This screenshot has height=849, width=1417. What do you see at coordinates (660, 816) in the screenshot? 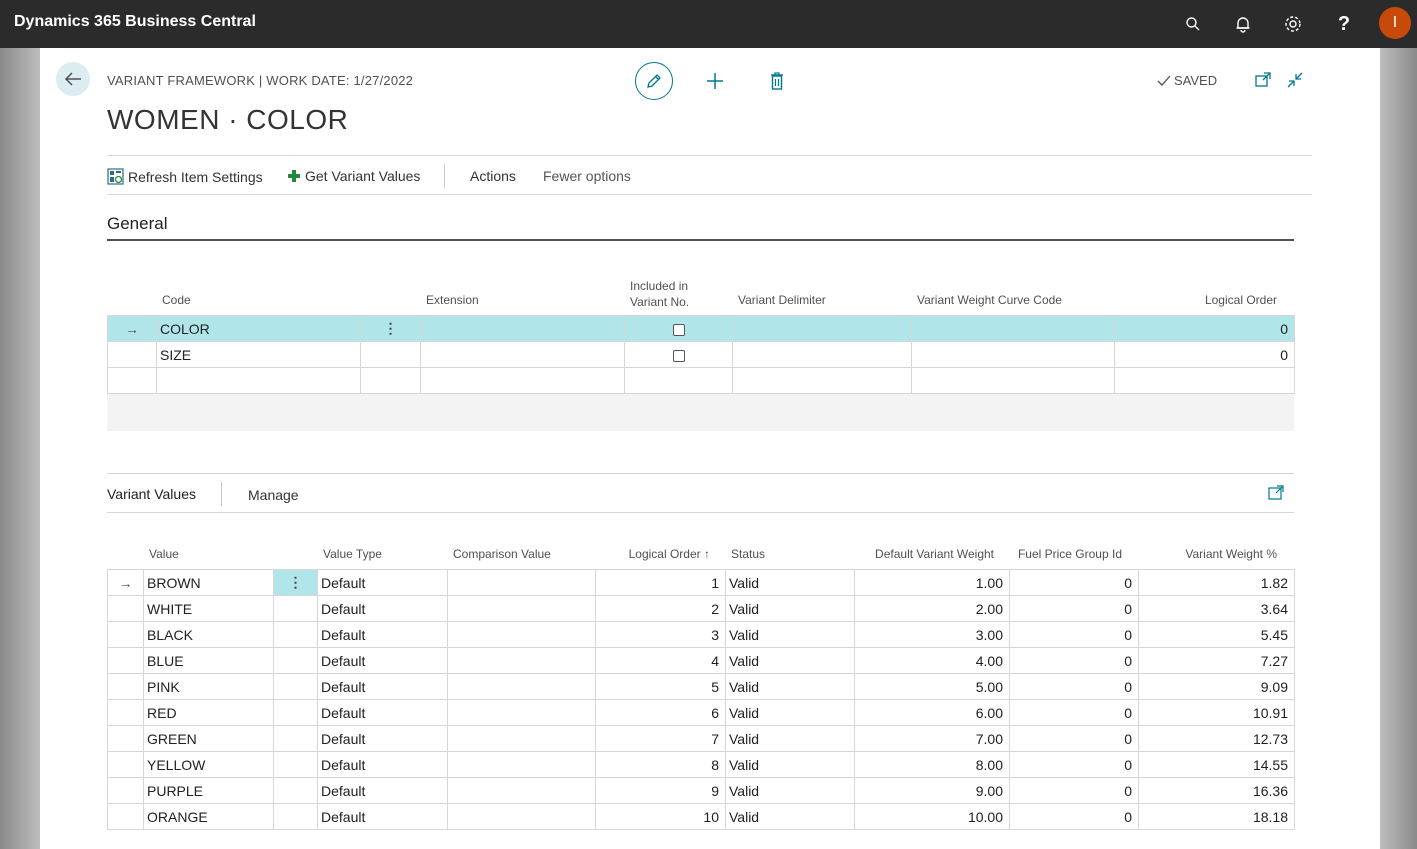
I see `logical-order-cell: 10` at bounding box center [660, 816].